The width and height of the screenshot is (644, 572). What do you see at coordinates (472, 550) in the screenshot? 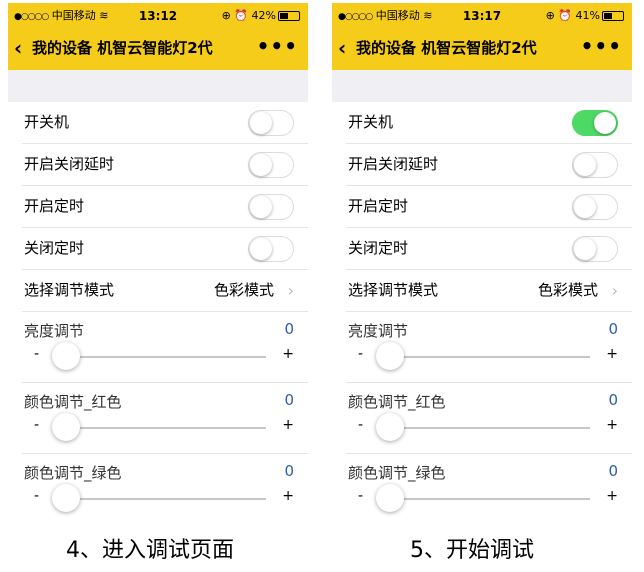
I see `caption-right: 5、开始调试` at bounding box center [472, 550].